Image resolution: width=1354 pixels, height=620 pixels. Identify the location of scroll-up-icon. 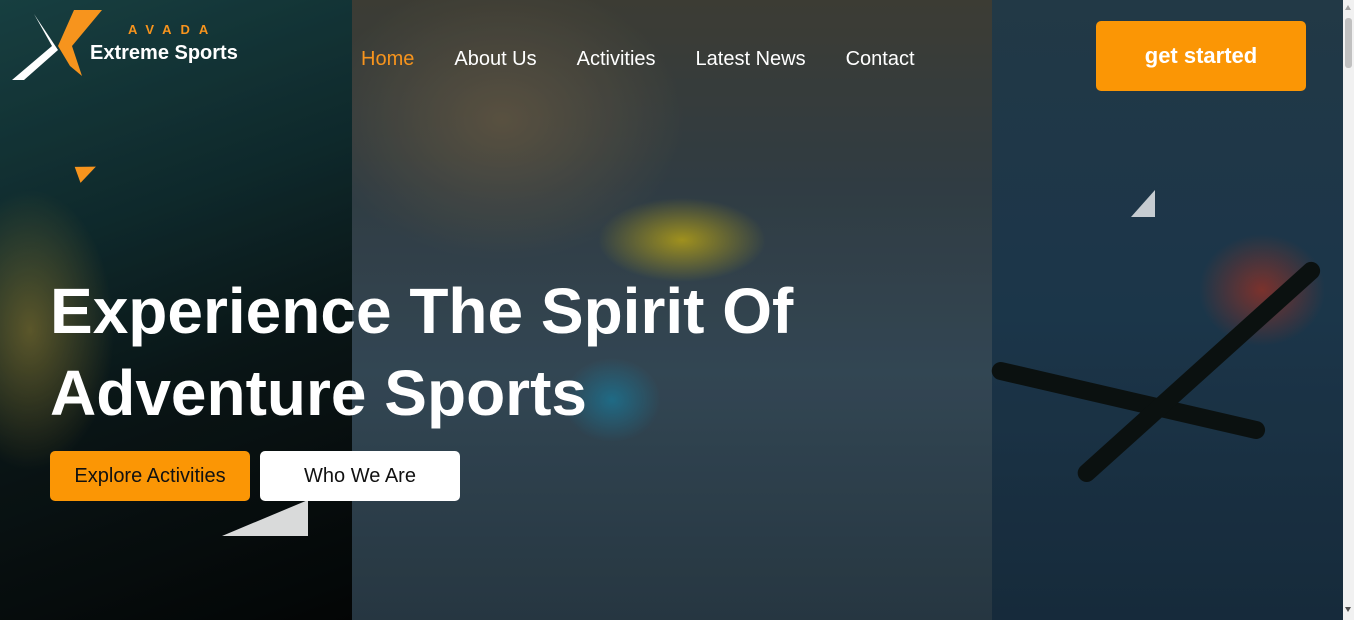
(1348, 7).